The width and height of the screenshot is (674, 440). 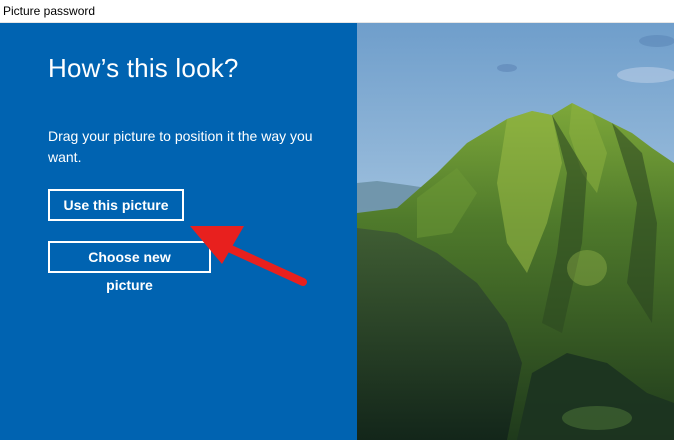 What do you see at coordinates (49, 11) in the screenshot?
I see `window-title: Picture password` at bounding box center [49, 11].